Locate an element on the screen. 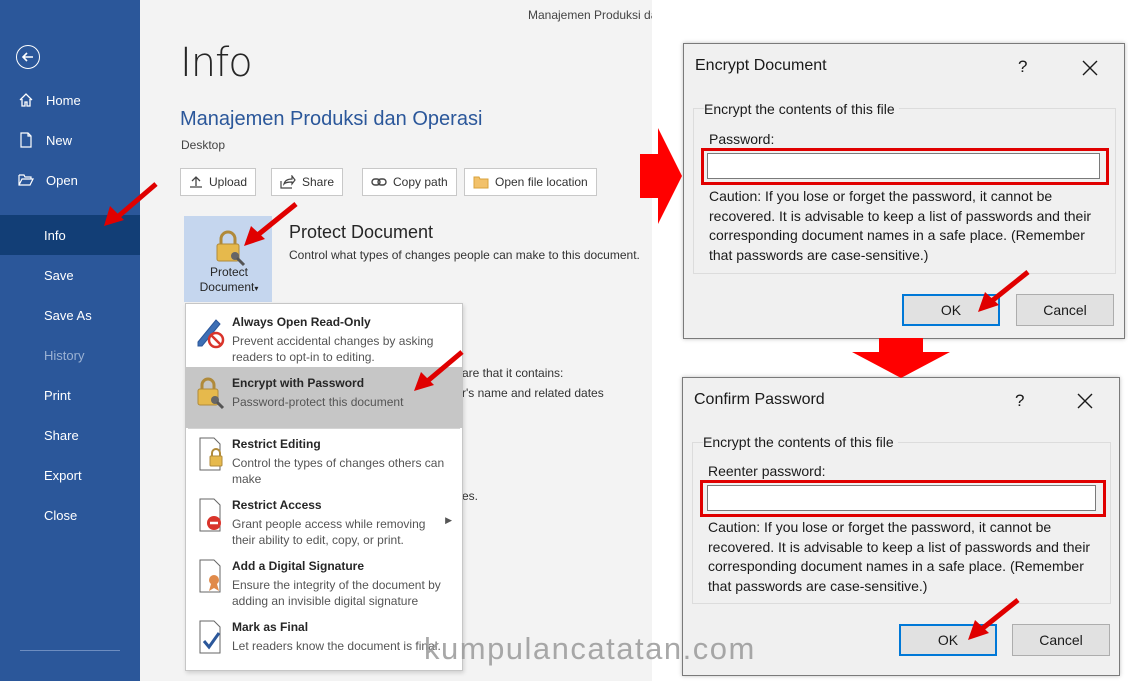  home-icon is located at coordinates (28, 100).